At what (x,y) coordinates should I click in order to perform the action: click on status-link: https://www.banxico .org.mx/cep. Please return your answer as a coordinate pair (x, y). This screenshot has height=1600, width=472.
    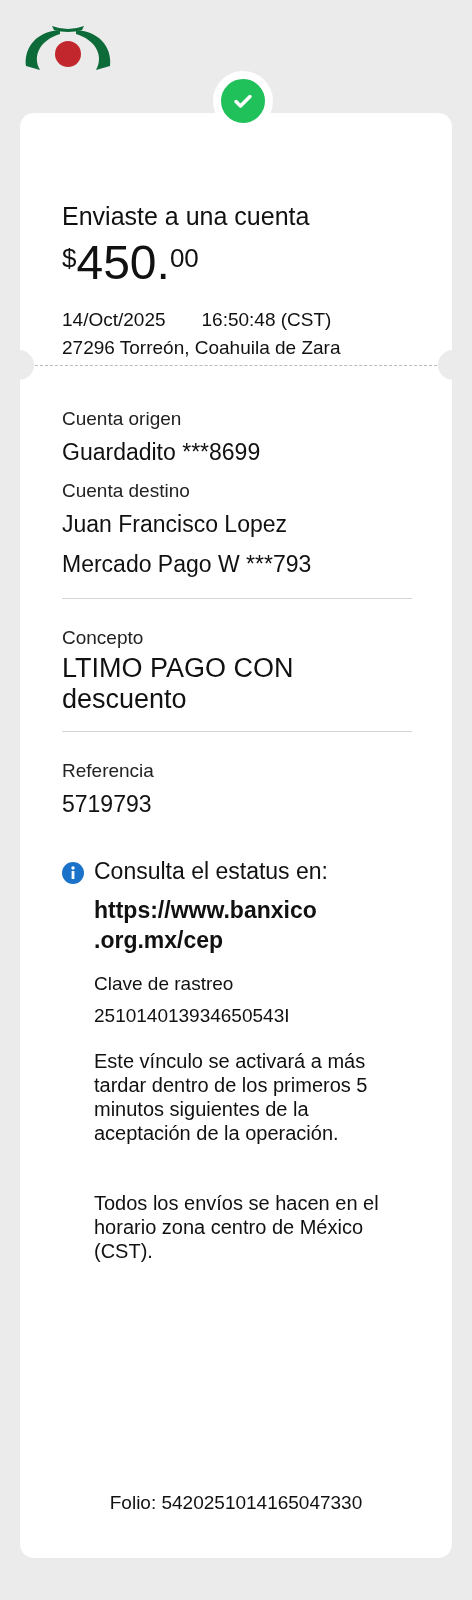
    Looking at the image, I should click on (239, 925).